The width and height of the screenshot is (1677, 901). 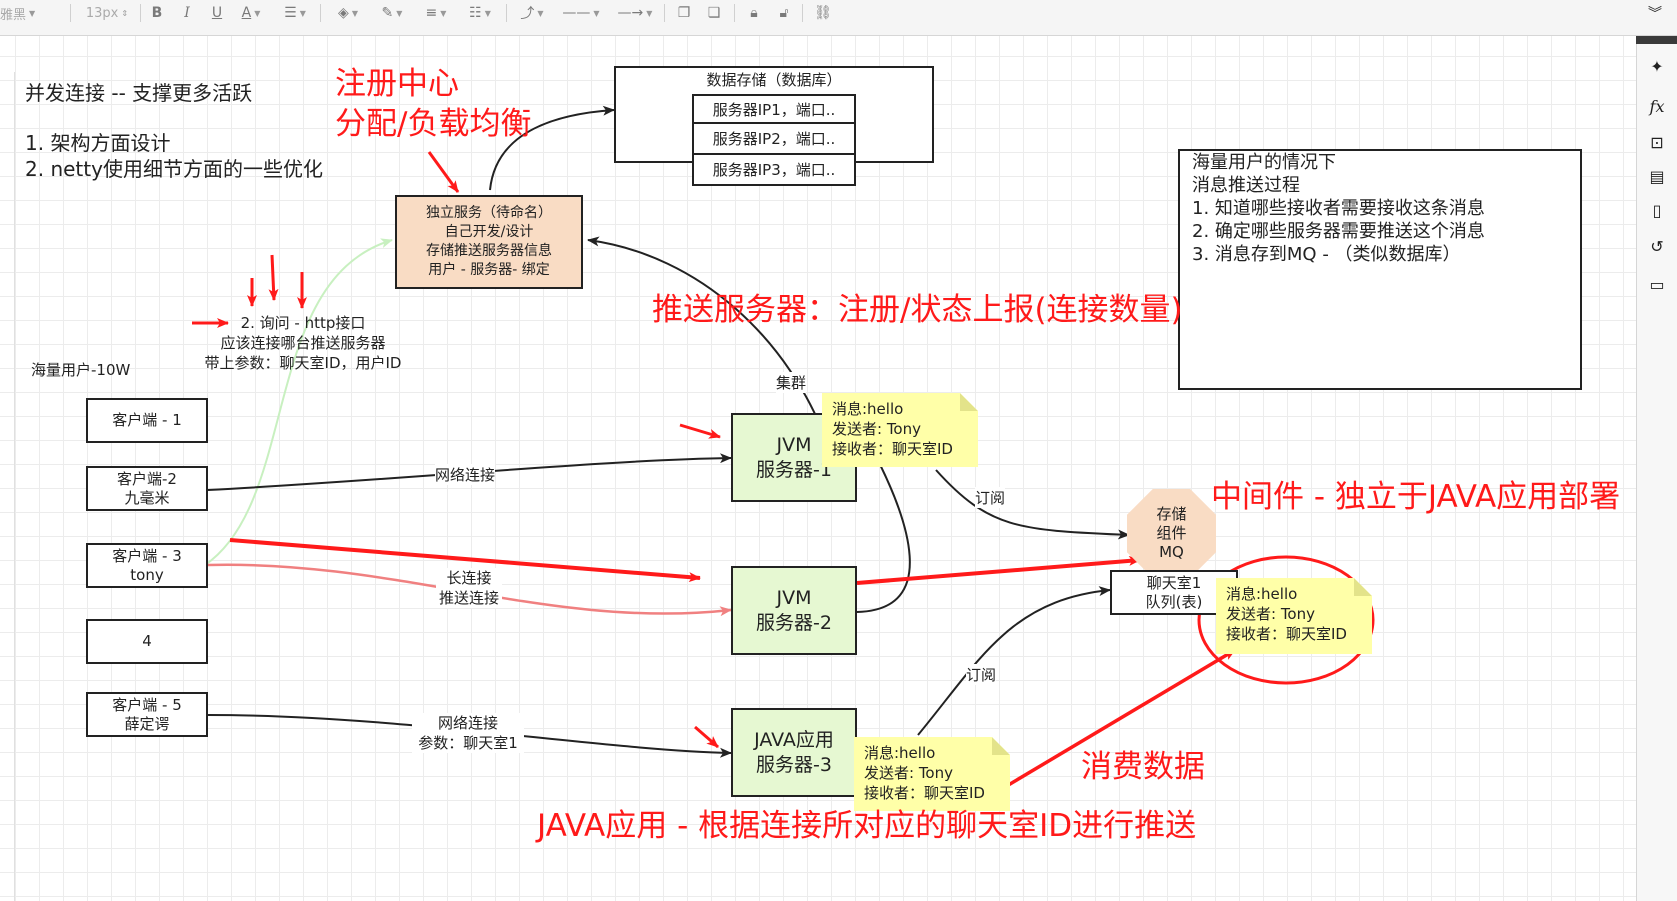 I want to click on annotation-push-server: 推送服务器：注册/状态上报(连接数量), so click(x=917, y=310).